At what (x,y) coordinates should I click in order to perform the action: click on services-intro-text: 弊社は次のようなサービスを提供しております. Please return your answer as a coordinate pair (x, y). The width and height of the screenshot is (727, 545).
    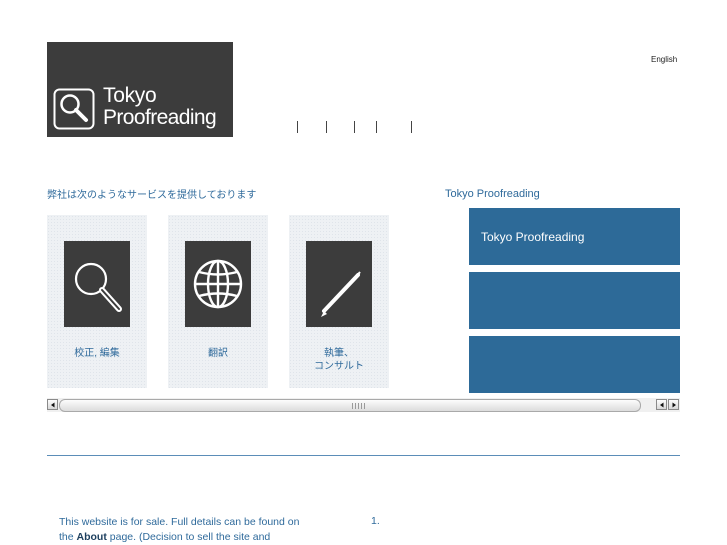
    Looking at the image, I should click on (152, 195).